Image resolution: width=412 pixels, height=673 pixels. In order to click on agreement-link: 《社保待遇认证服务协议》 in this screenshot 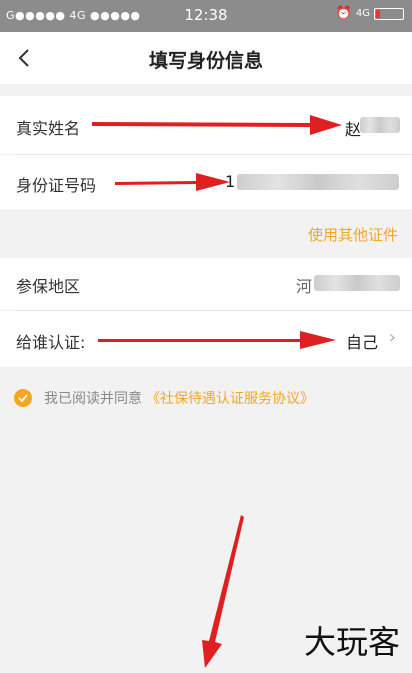, I will do `click(230, 398)`.